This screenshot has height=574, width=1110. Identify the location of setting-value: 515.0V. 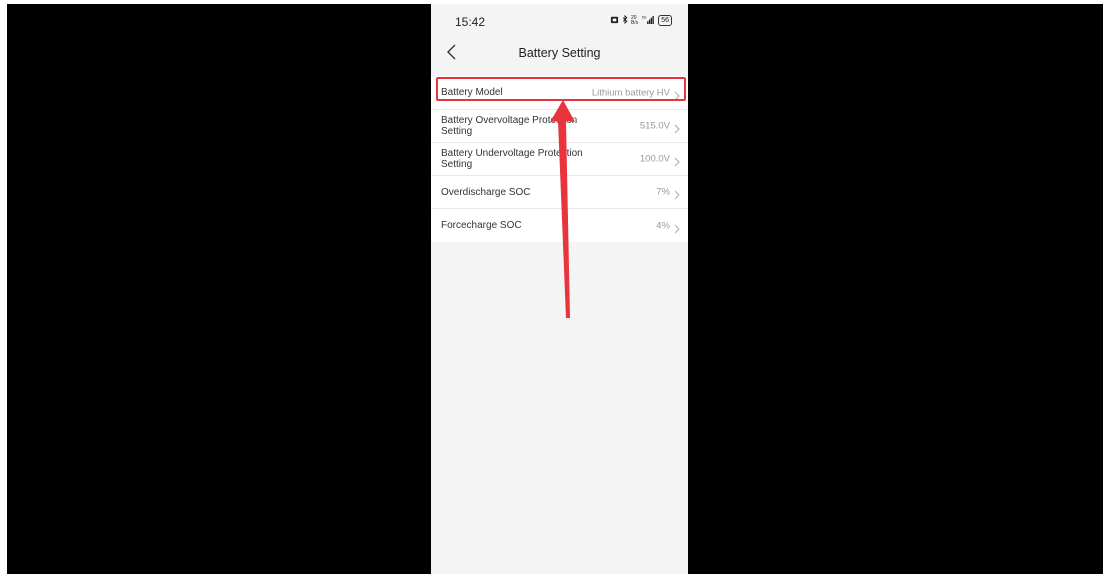
(654, 126).